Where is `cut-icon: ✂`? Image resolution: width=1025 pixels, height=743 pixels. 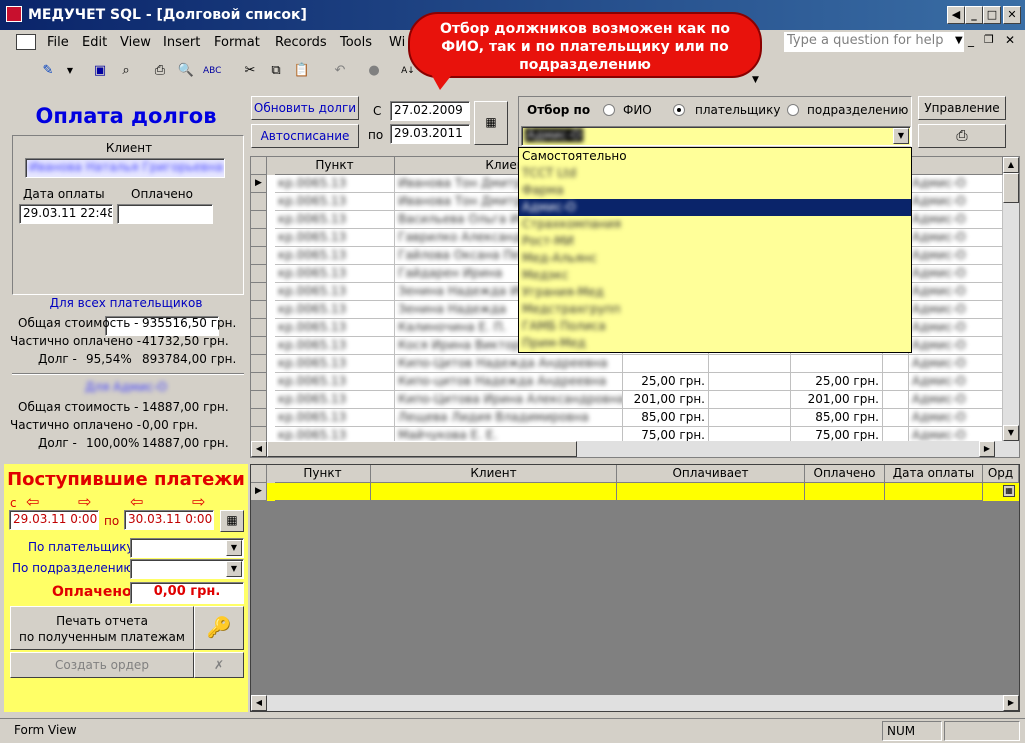 cut-icon: ✂ is located at coordinates (250, 71).